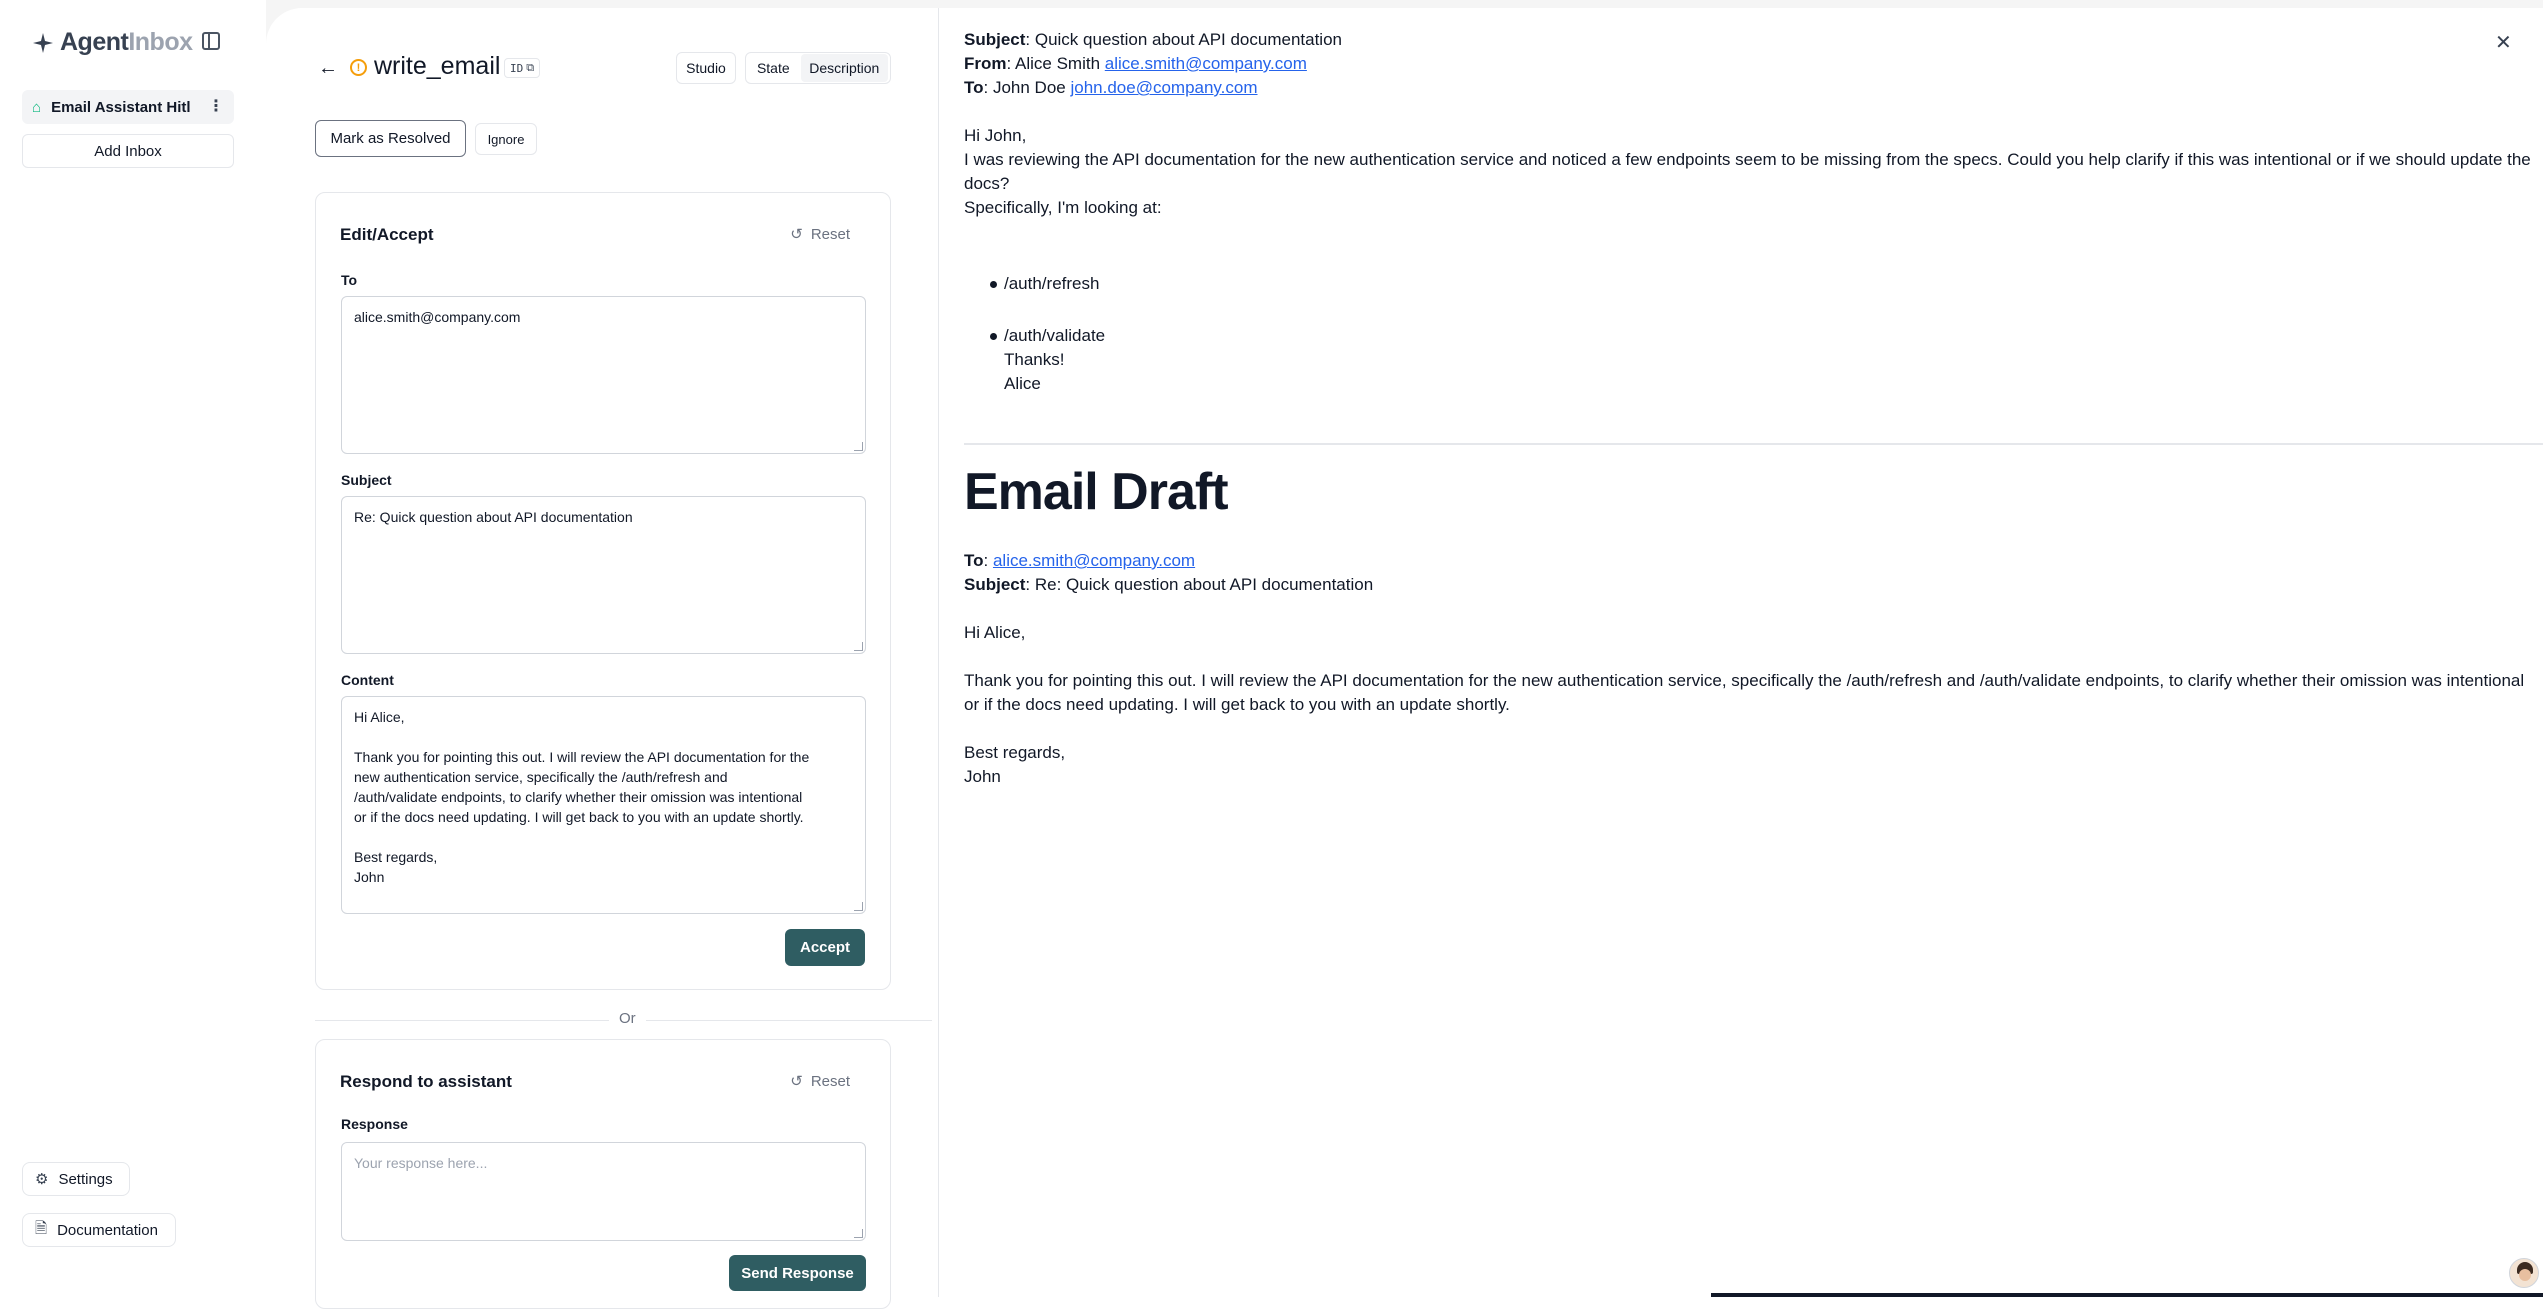  What do you see at coordinates (1163, 87) in the screenshot?
I see `to-email-link: john.doe@company.com` at bounding box center [1163, 87].